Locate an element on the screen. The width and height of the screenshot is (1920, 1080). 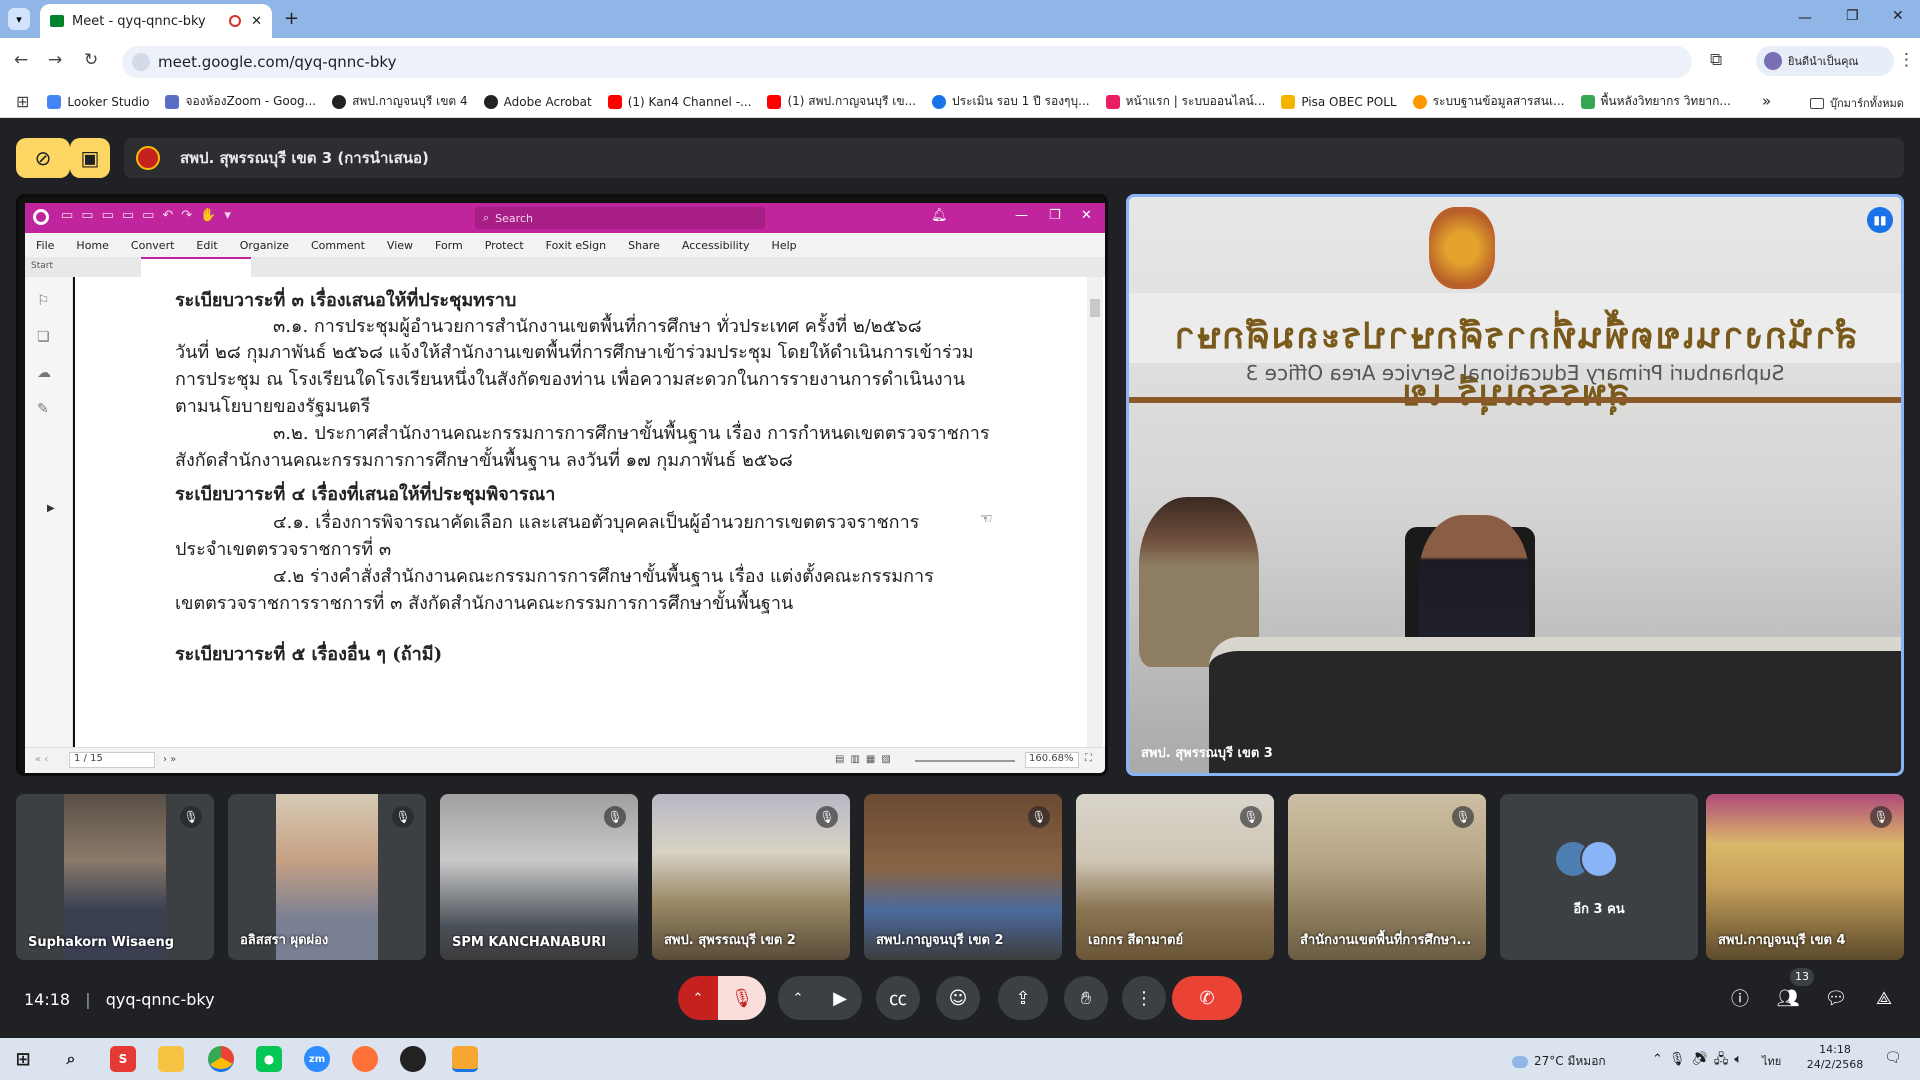
tab-start: Start is located at coordinates (42, 266).